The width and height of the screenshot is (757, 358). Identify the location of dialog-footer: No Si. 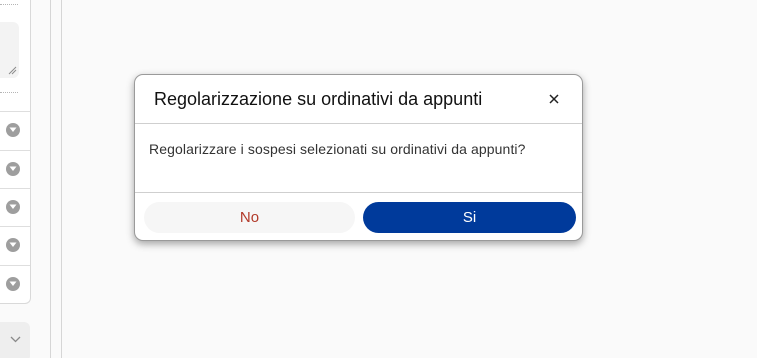
(358, 216).